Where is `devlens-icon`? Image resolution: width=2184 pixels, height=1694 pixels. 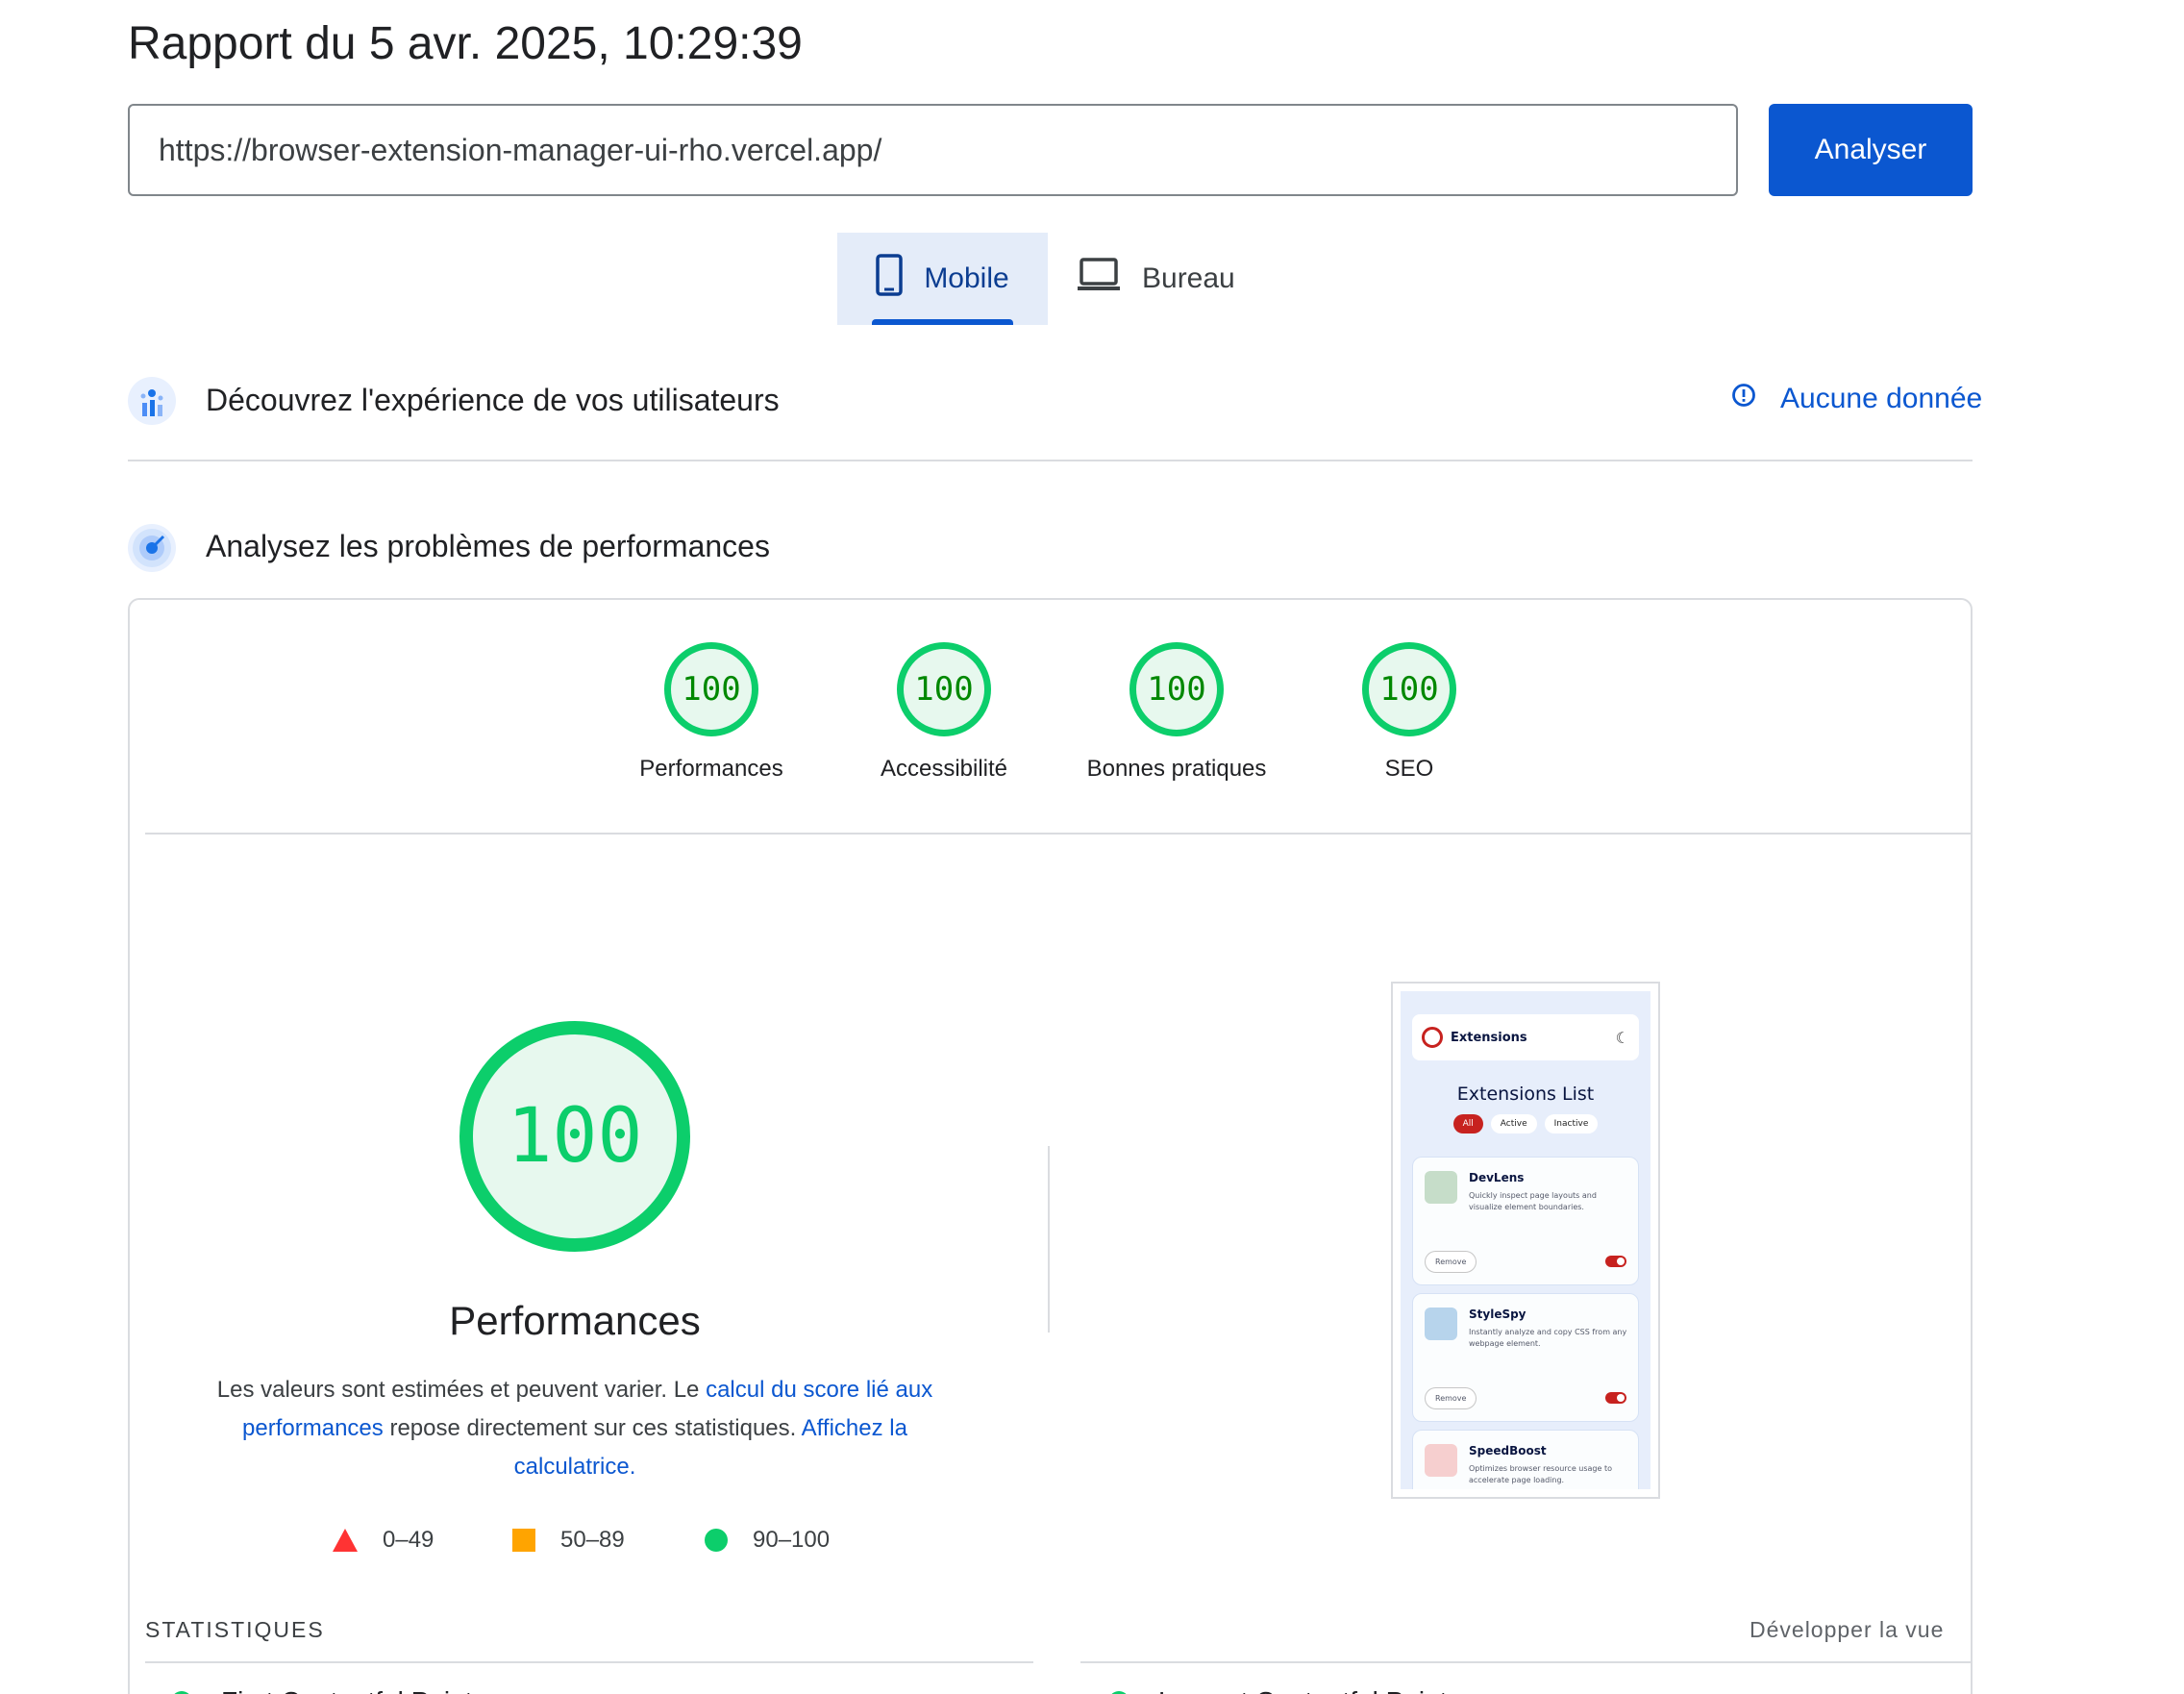
devlens-icon is located at coordinates (1441, 1187).